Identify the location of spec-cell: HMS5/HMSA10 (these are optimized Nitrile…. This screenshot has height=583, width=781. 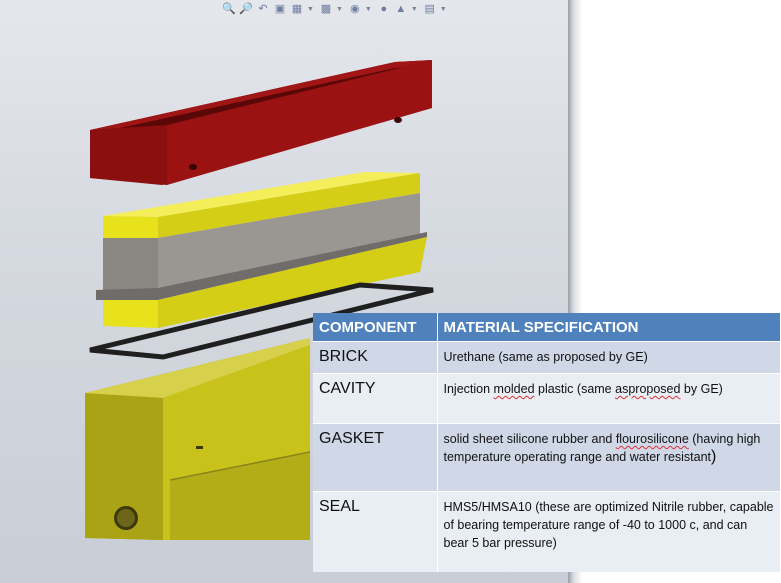
(608, 531).